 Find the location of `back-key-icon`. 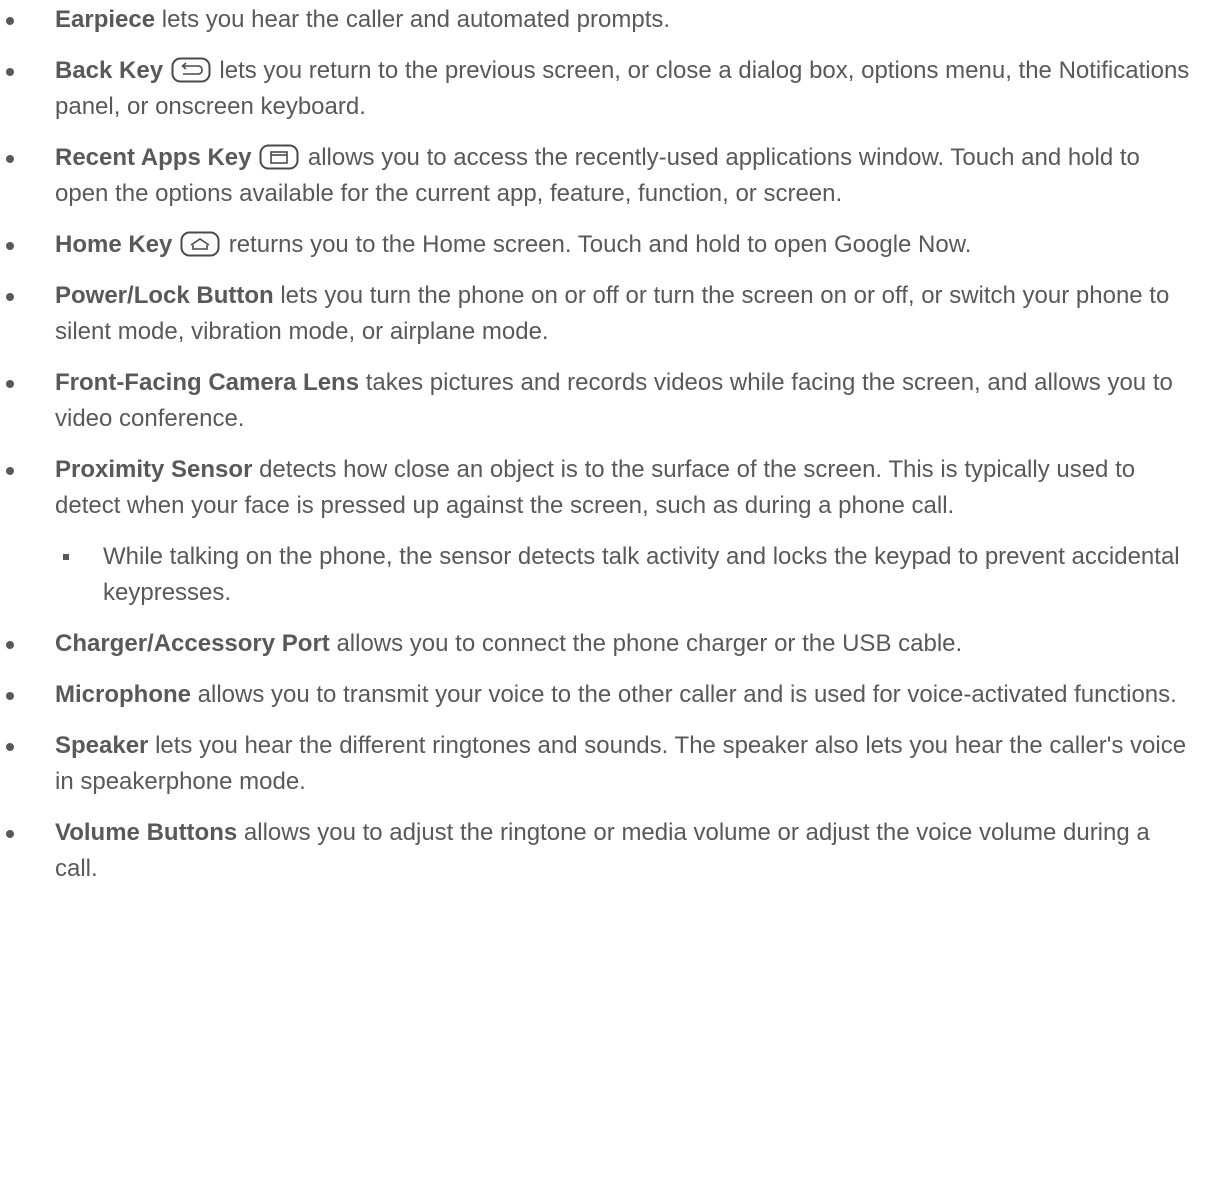

back-key-icon is located at coordinates (191, 70).